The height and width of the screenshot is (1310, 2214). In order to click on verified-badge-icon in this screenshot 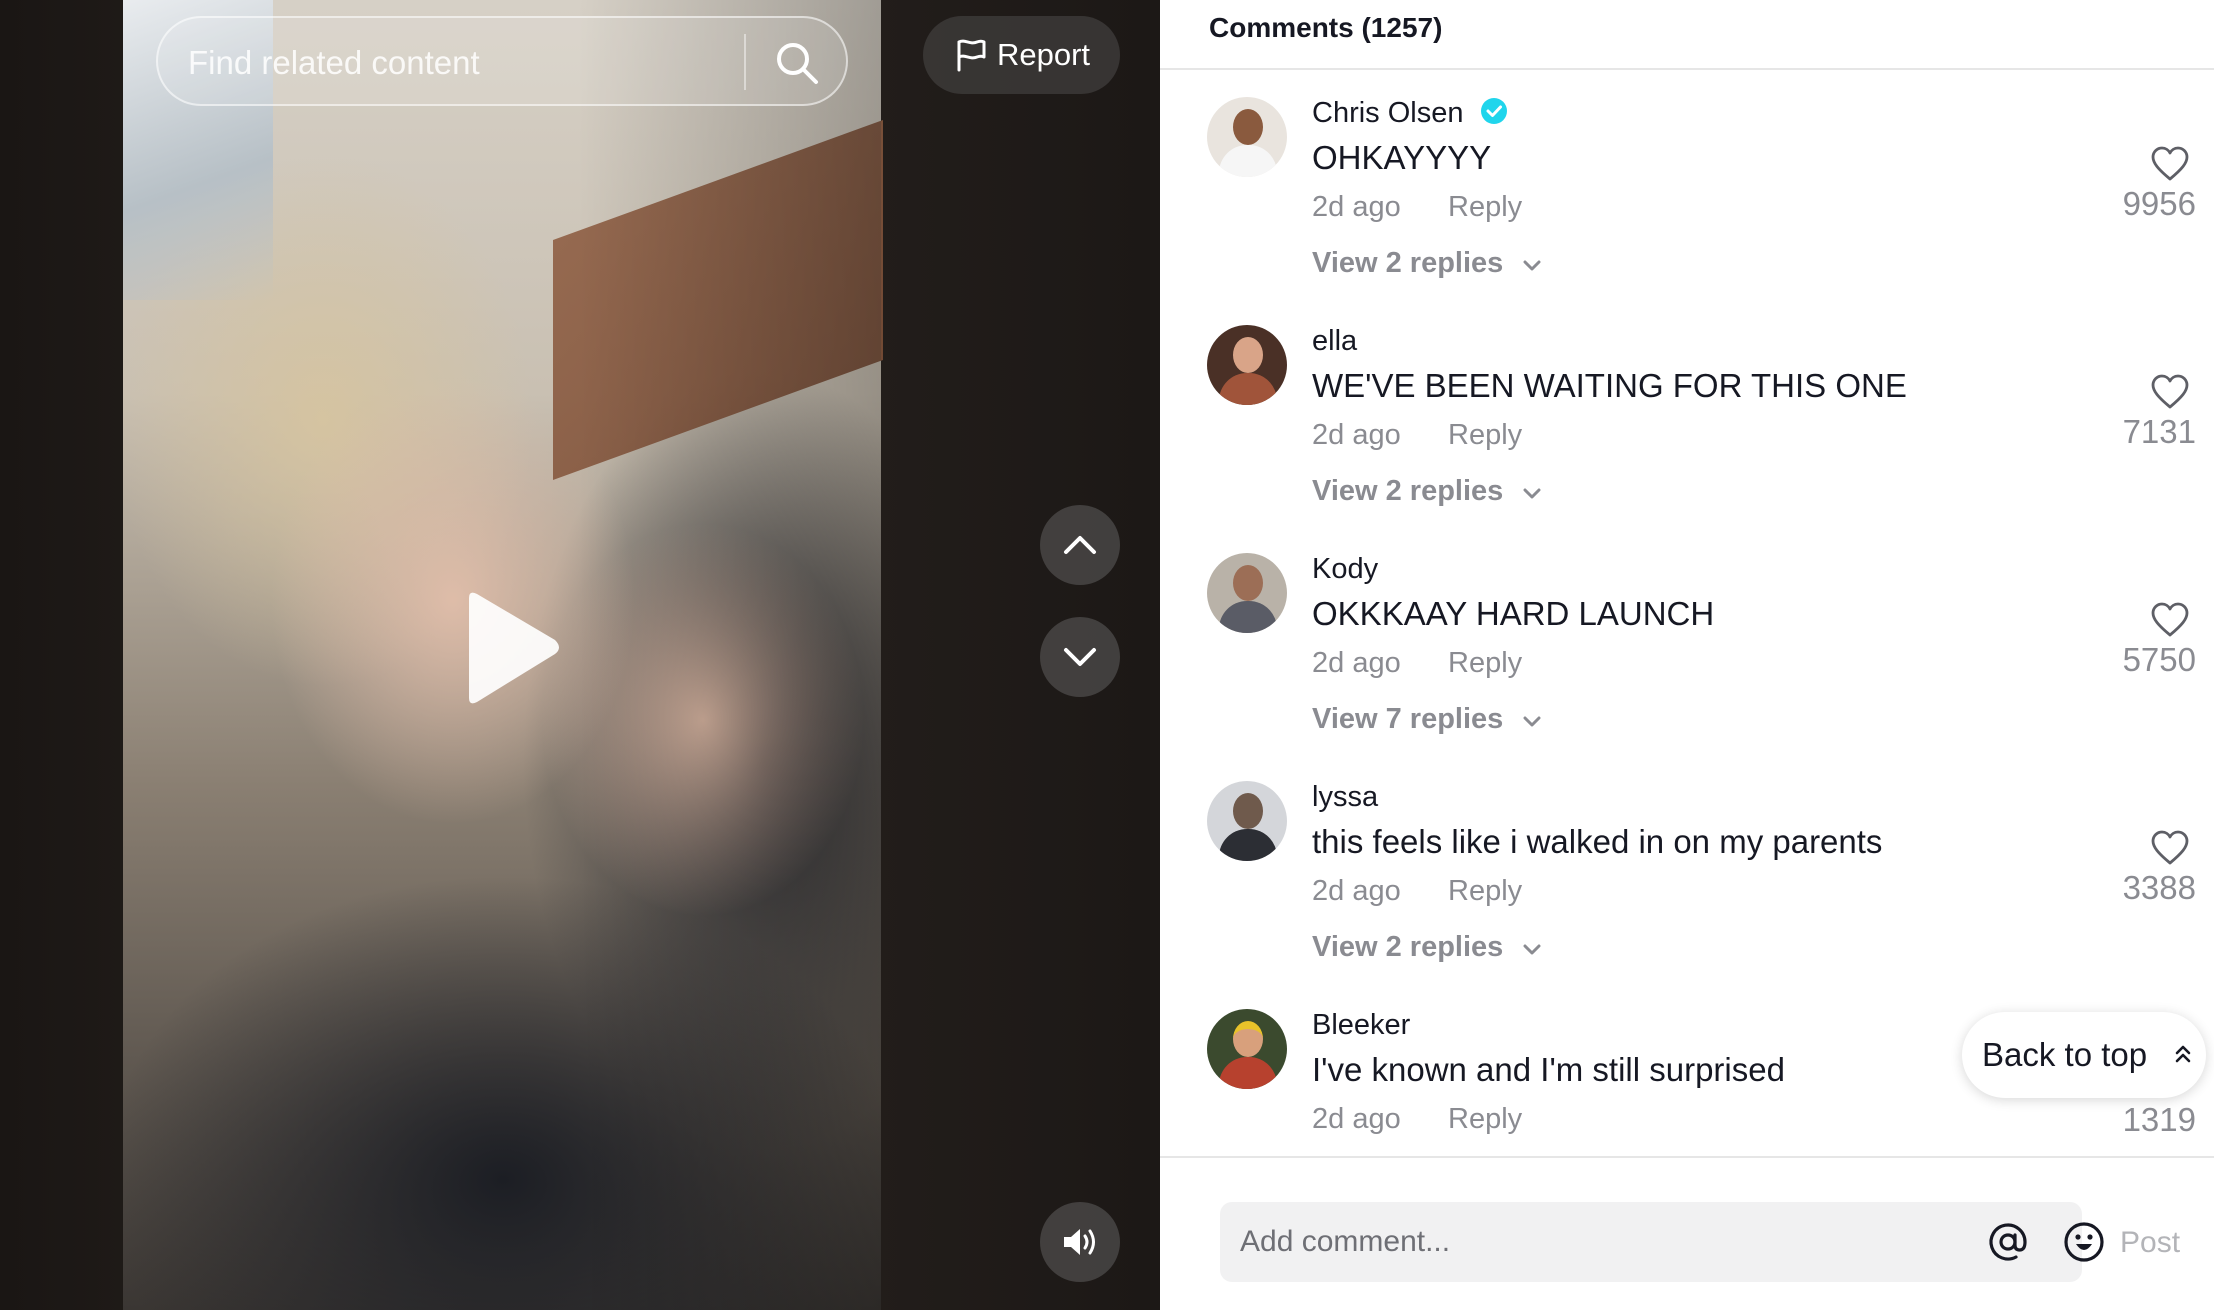, I will do `click(1493, 111)`.